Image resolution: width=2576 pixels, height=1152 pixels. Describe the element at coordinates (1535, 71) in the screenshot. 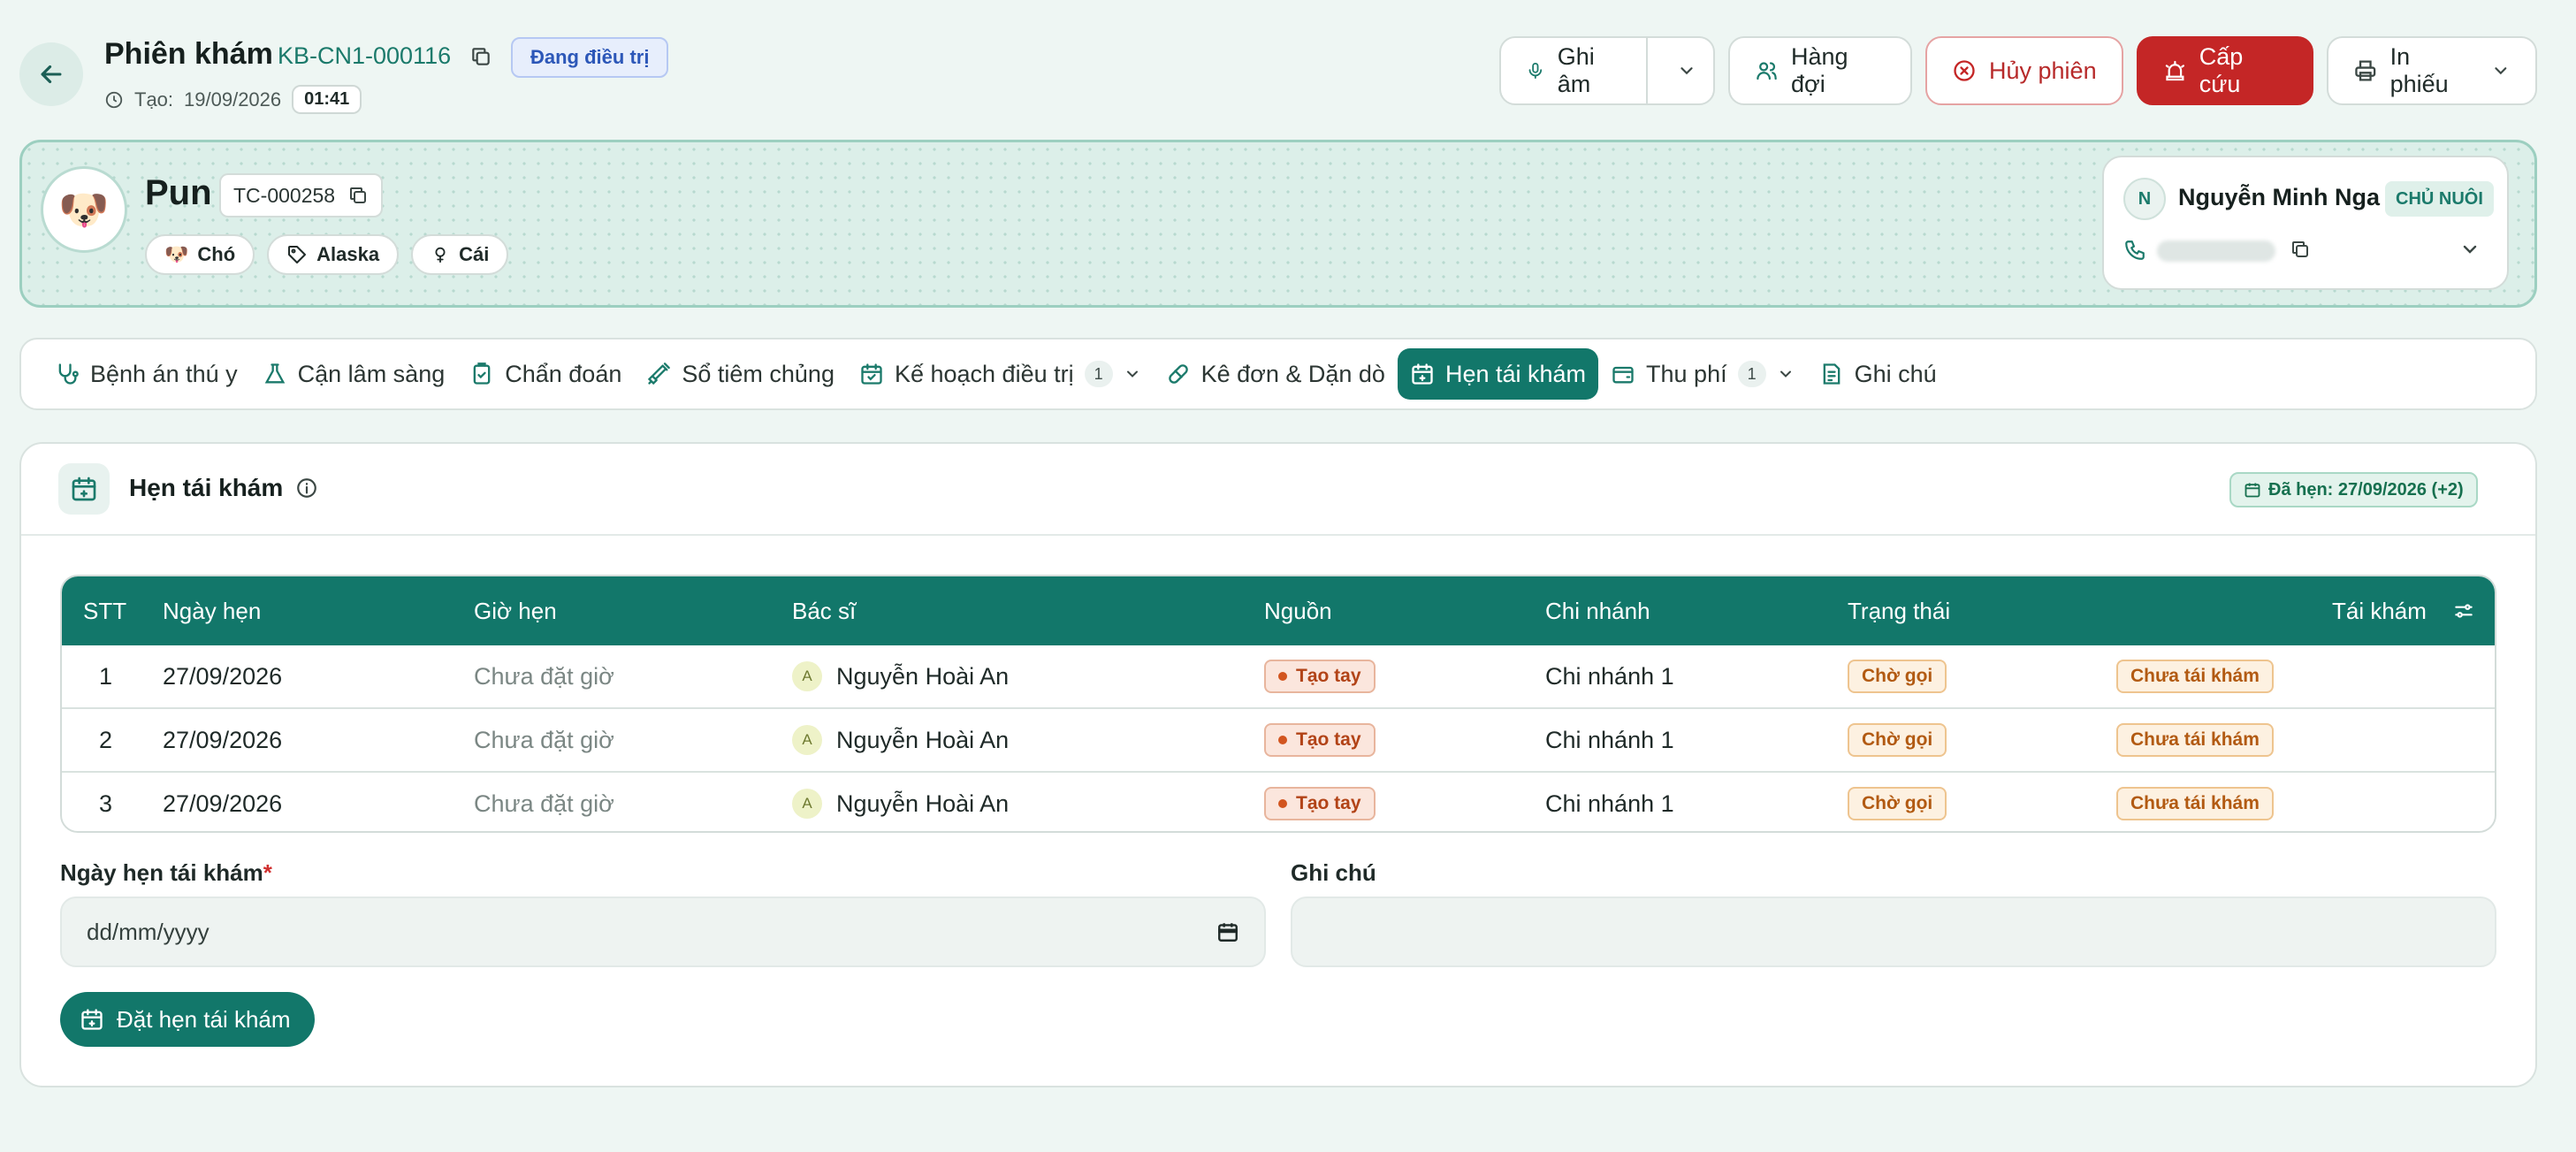

I see `microphone-icon` at that location.